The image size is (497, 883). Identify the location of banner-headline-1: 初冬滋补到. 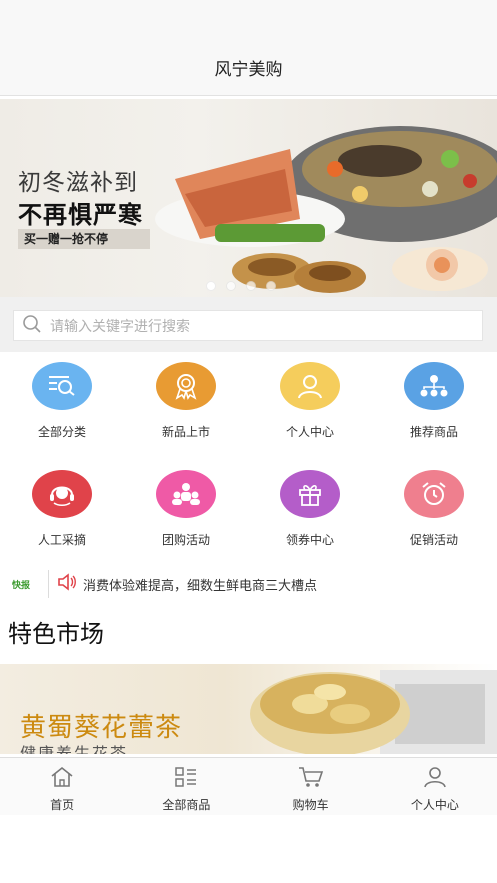
(78, 183).